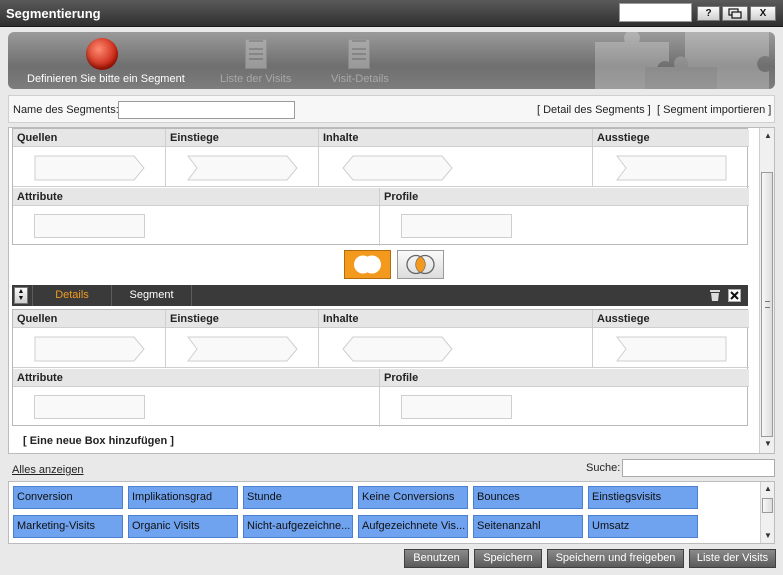  Describe the element at coordinates (48, 470) in the screenshot. I see `show-all-link: Alles anzeigen` at that location.